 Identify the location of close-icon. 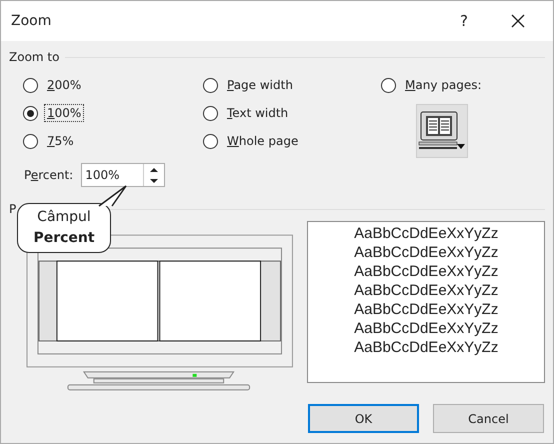
(518, 21).